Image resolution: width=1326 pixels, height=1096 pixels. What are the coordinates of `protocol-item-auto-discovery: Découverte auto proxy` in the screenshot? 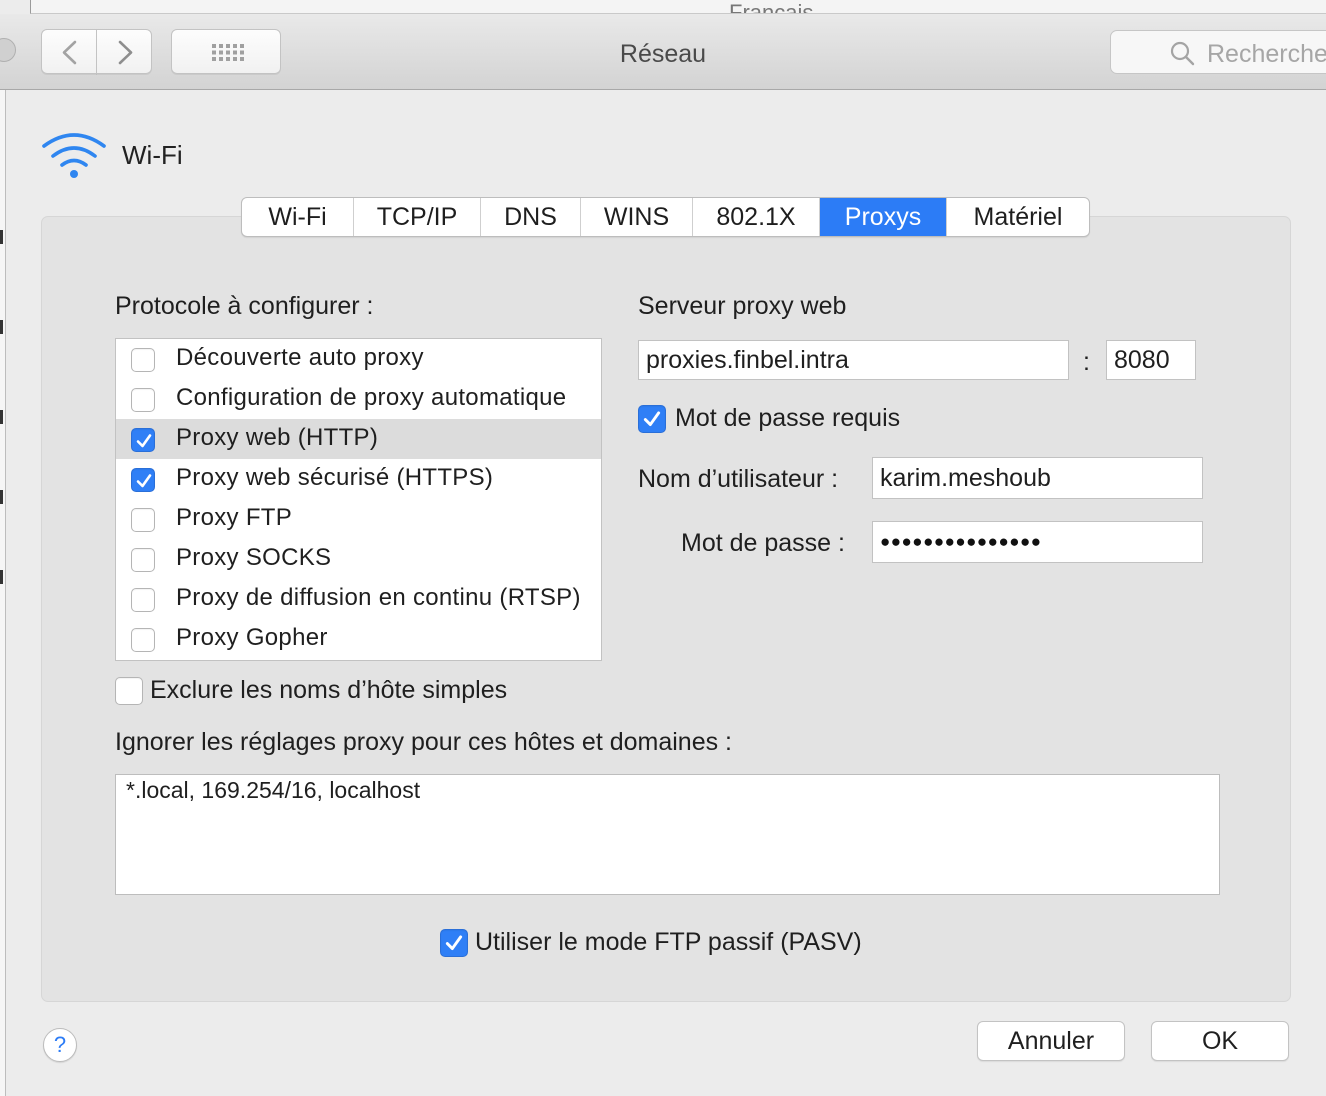 It's located at (358, 359).